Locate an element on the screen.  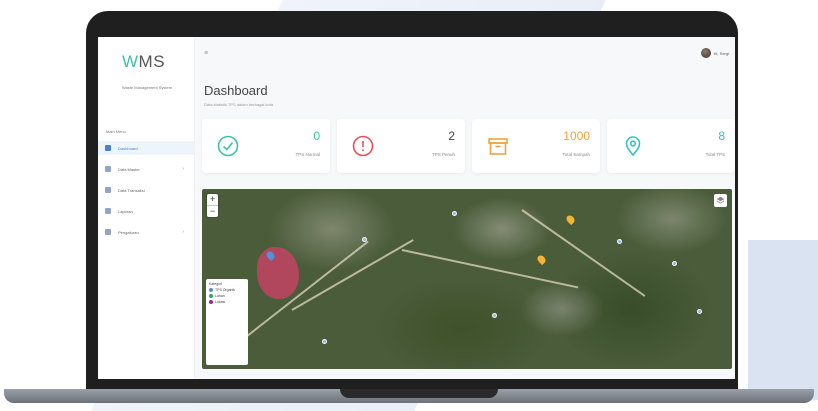
home-icon is located at coordinates (108, 148).